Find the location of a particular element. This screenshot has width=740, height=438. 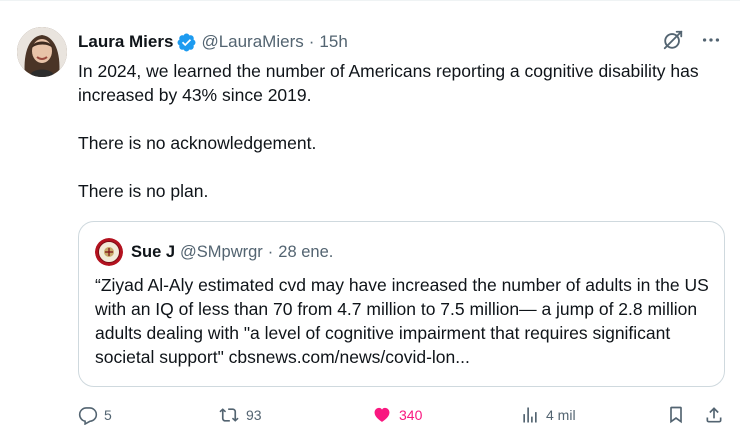

avatar-image is located at coordinates (42, 52).